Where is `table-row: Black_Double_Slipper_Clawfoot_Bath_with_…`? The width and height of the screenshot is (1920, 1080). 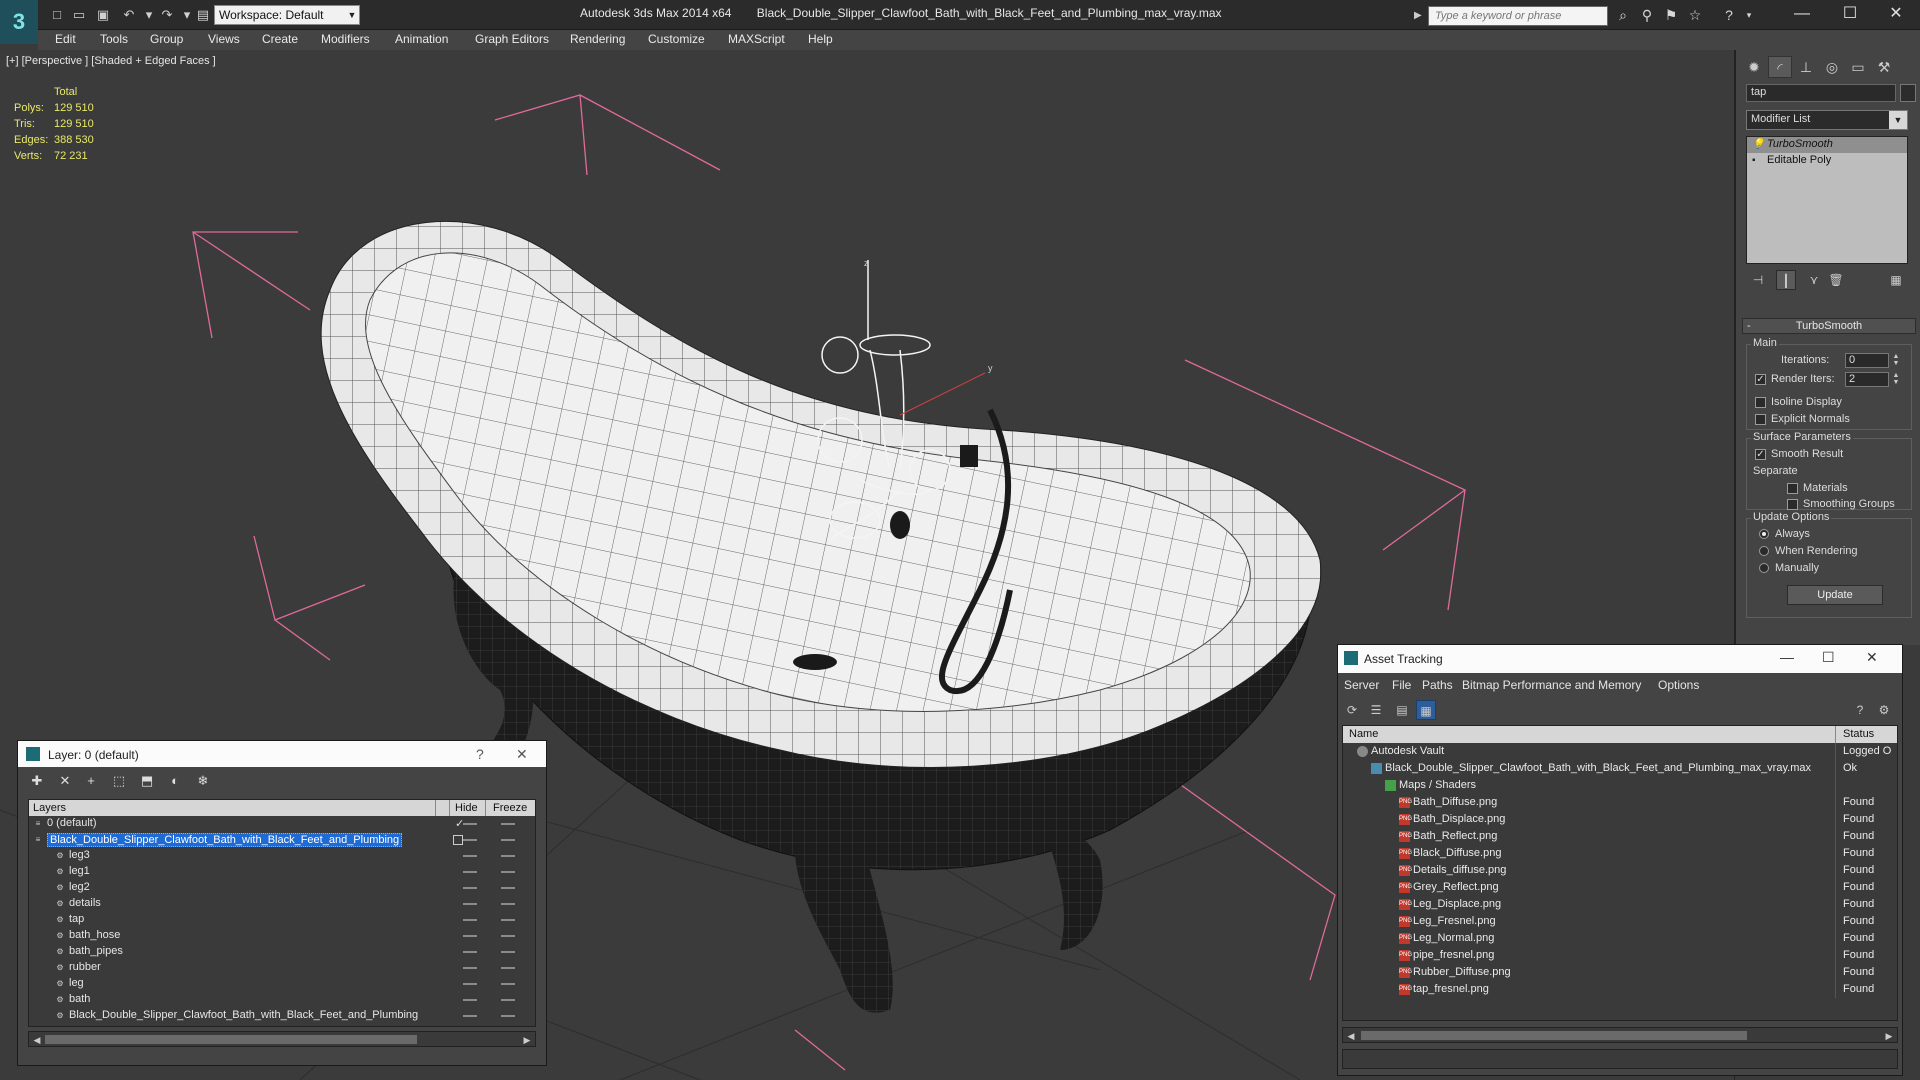 table-row: Black_Double_Slipper_Clawfoot_Bath_with_… is located at coordinates (1620, 768).